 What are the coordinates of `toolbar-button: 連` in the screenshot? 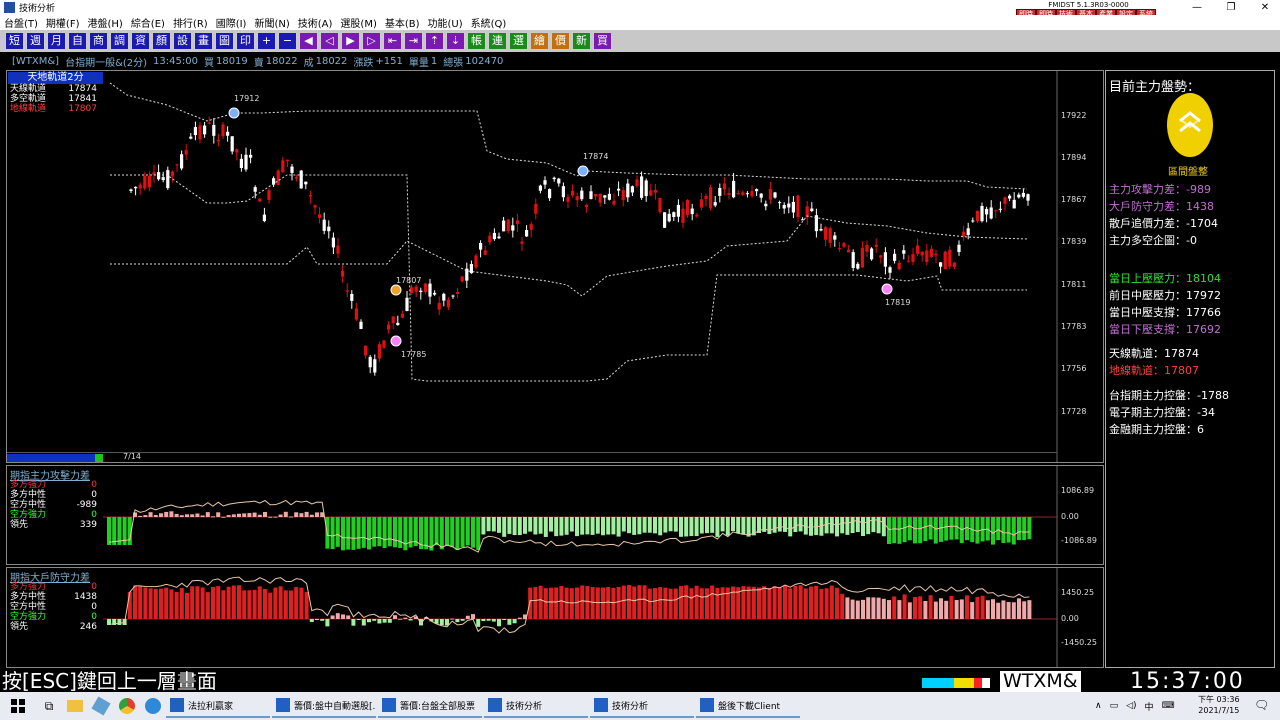 It's located at (497, 41).